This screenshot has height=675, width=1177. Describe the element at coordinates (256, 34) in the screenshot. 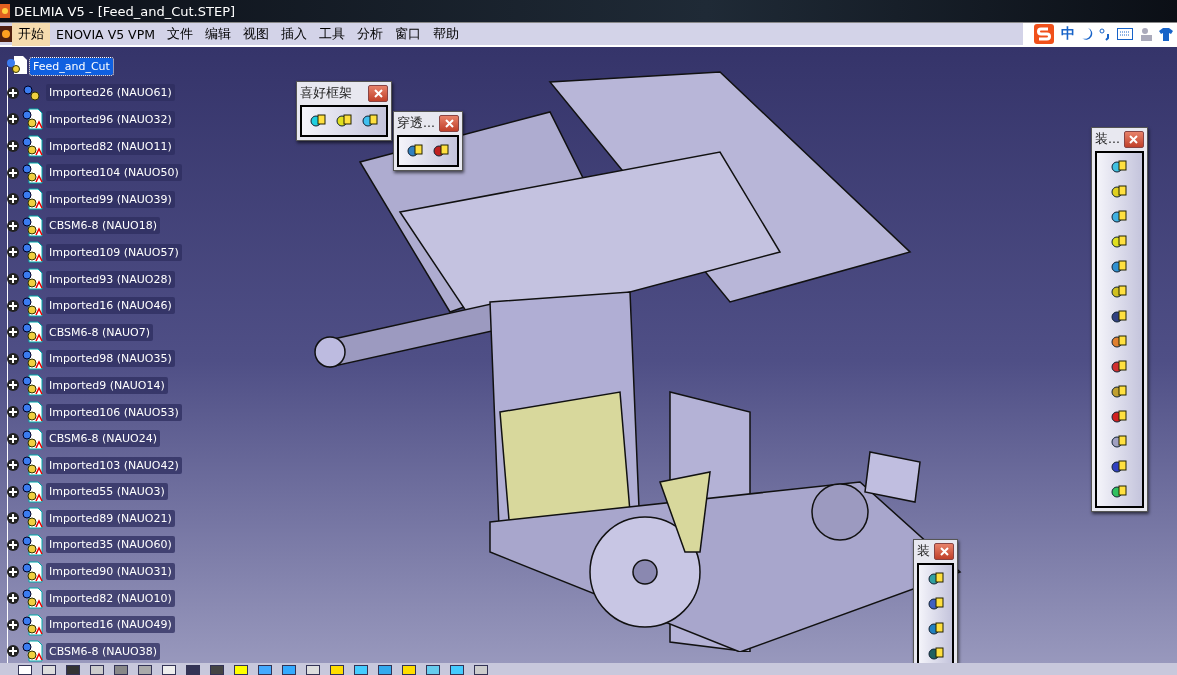

I see `menu-item: 视图` at that location.